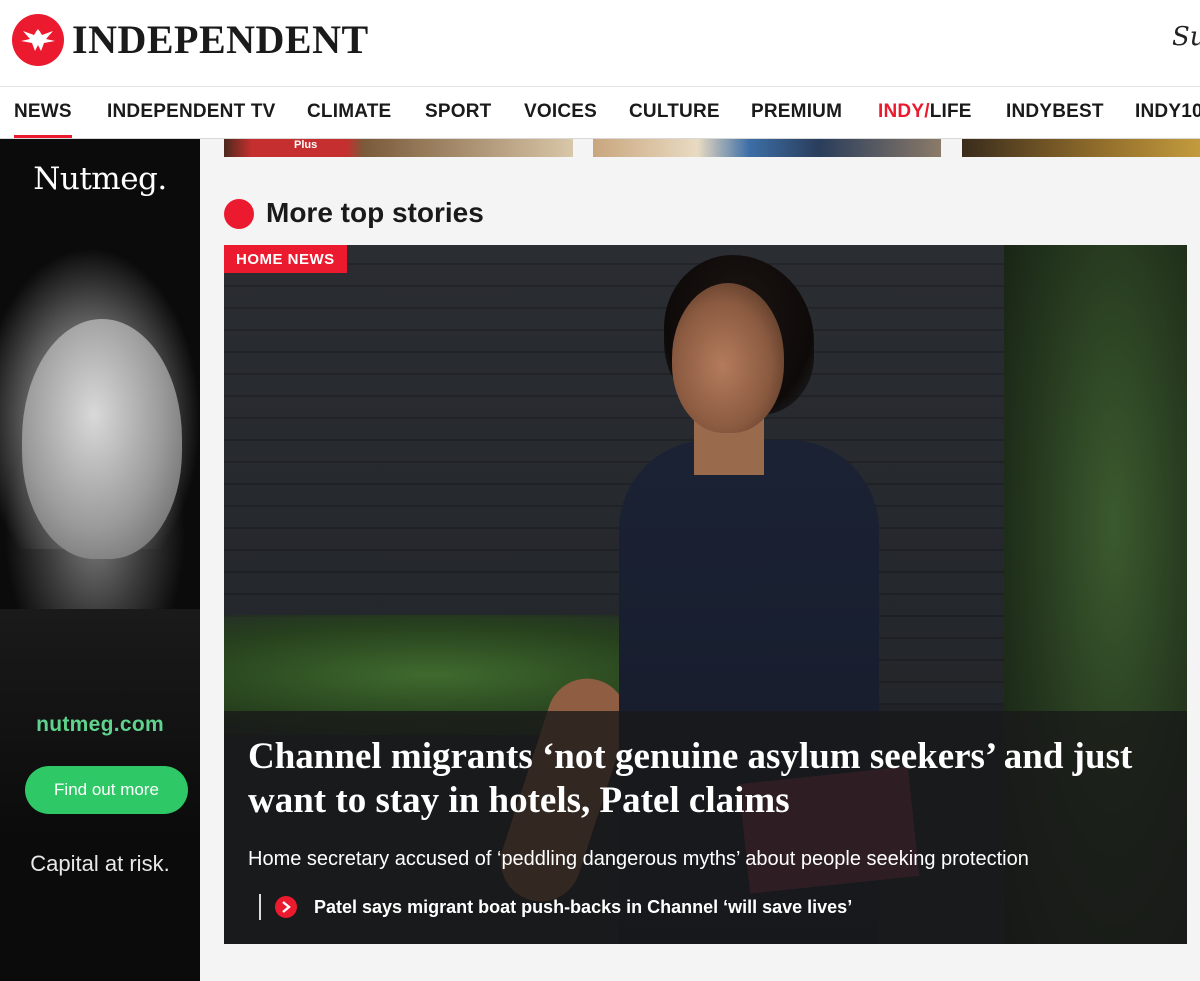  Describe the element at coordinates (458, 111) in the screenshot. I see `nav-item-sport: SPORT` at that location.